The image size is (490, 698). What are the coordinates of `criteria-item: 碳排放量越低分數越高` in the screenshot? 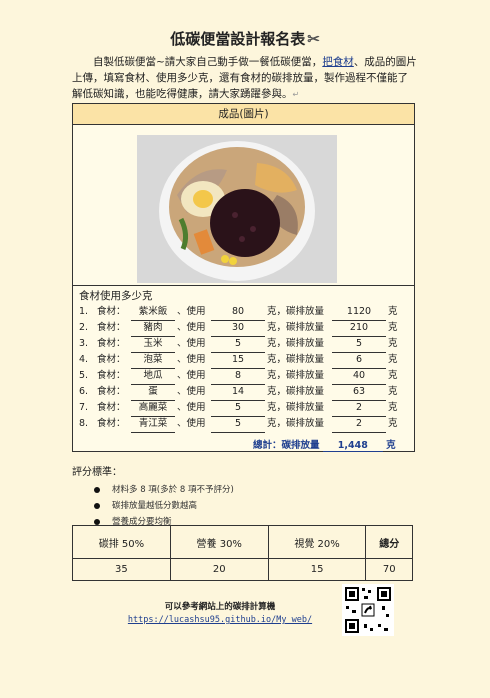 It's located at (164, 506).